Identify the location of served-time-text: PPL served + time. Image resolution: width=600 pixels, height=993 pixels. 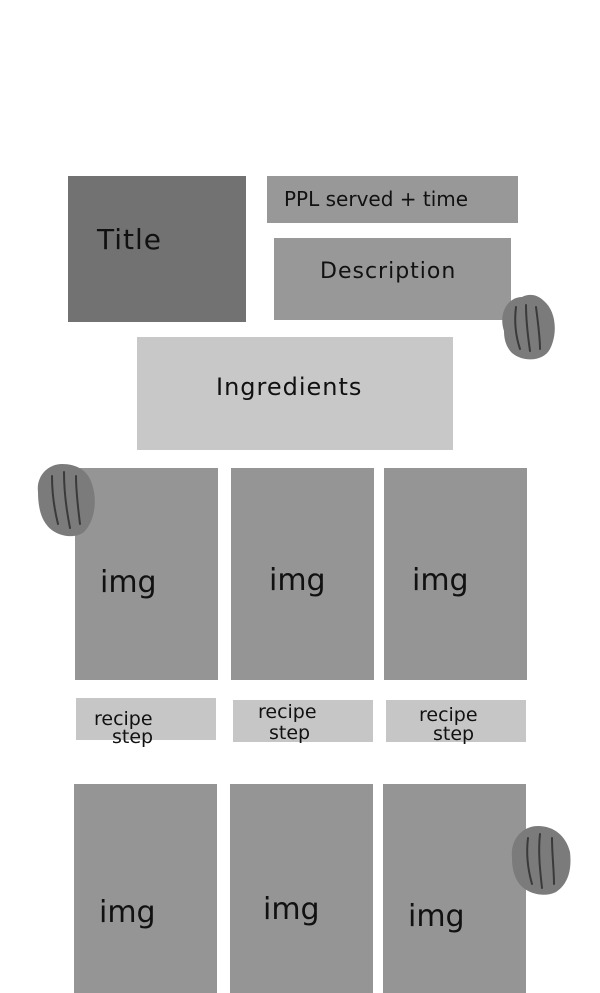
(376, 199).